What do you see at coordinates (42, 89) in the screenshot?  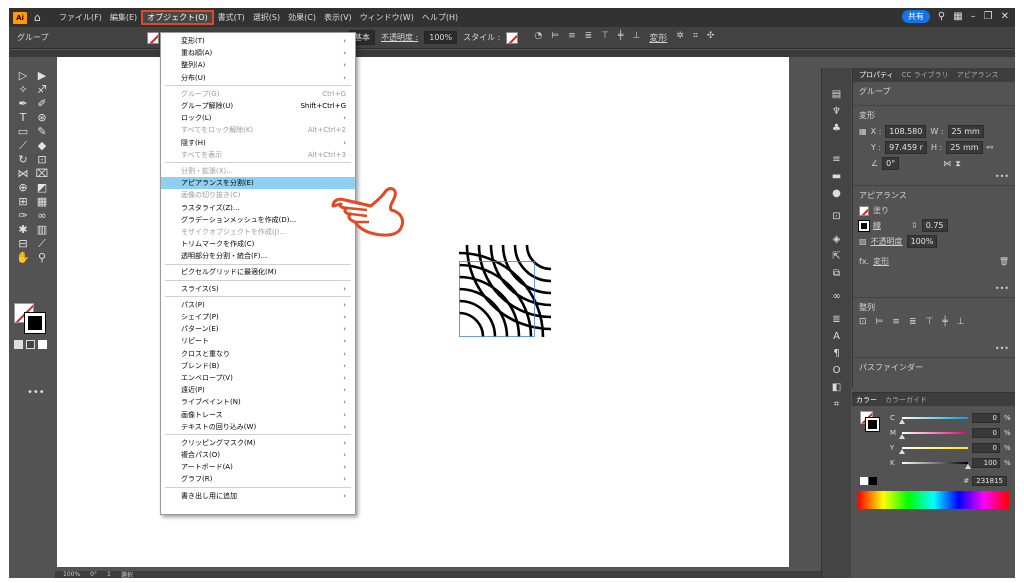 I see `lasso-tool-icon: ♐` at bounding box center [42, 89].